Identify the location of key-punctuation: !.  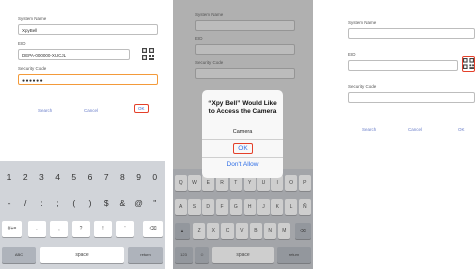
(103, 229).